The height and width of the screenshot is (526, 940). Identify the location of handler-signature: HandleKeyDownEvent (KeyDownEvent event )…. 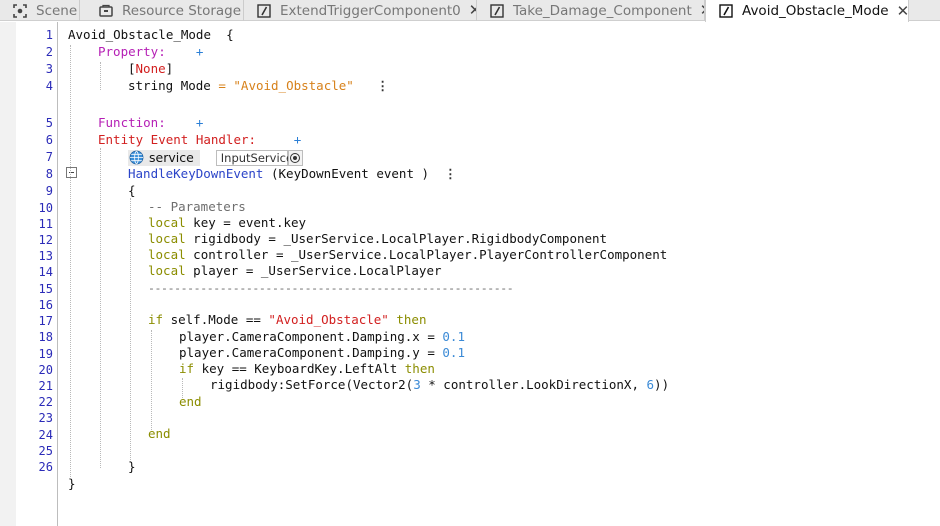
(292, 174).